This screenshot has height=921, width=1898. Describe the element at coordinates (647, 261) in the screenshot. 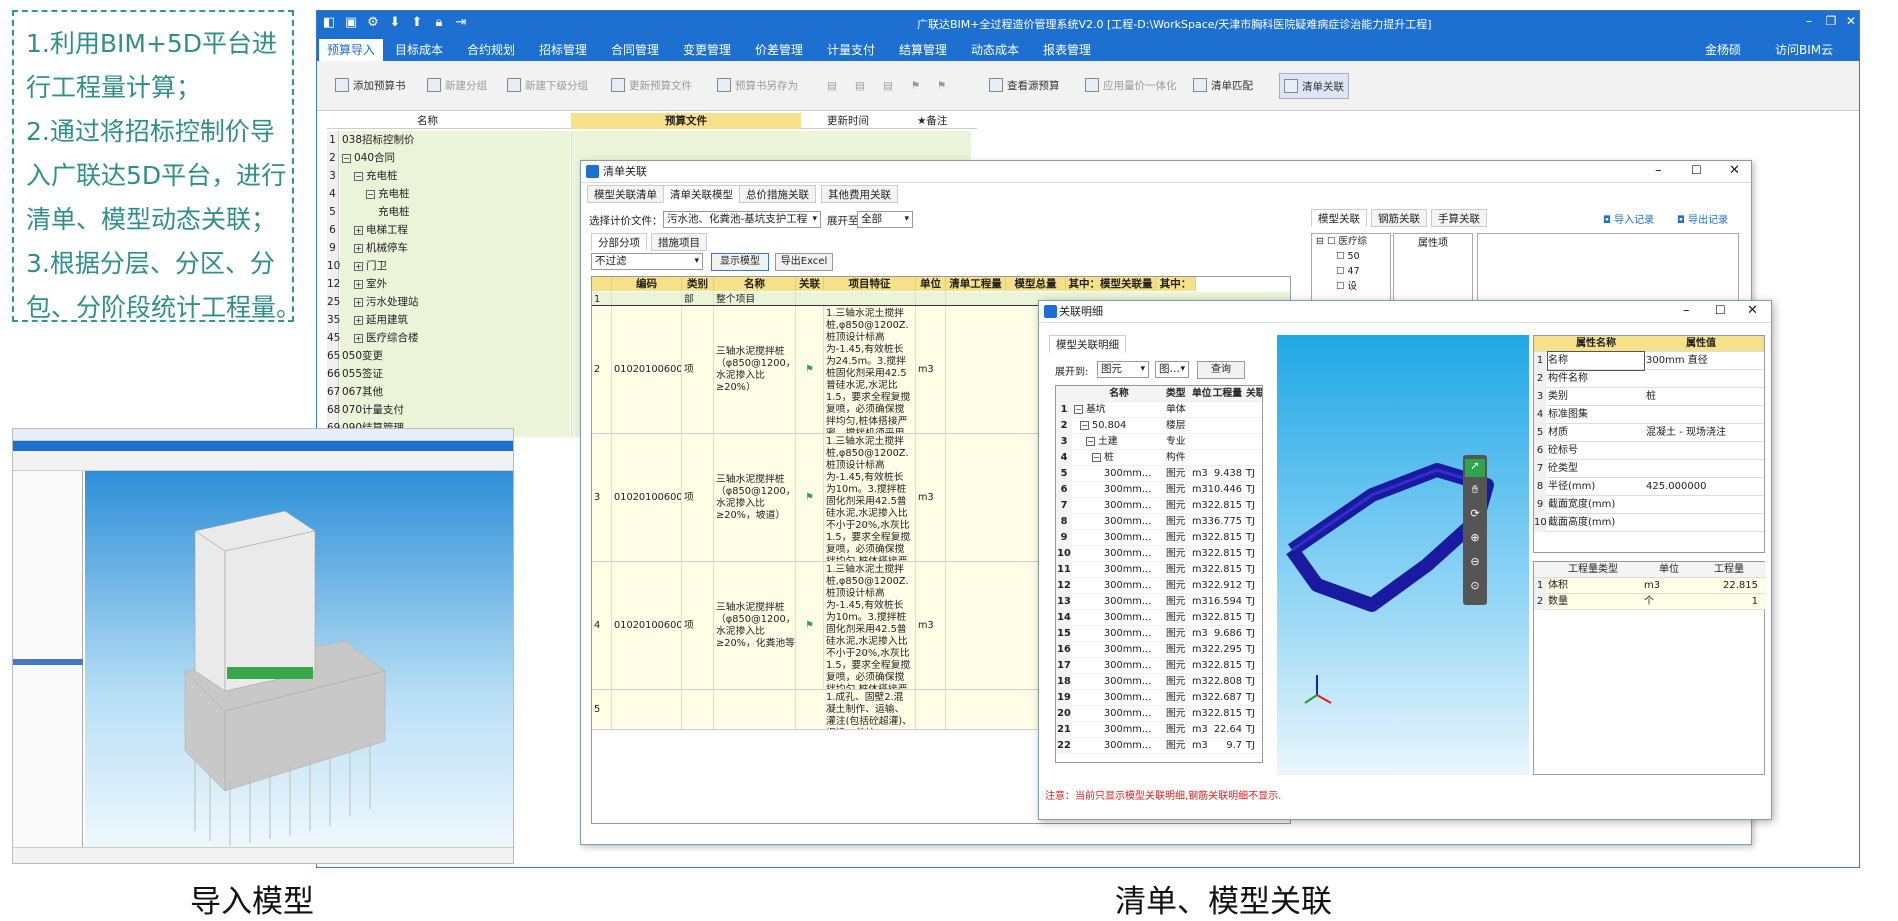

I see `filter-select: 不过滤` at that location.